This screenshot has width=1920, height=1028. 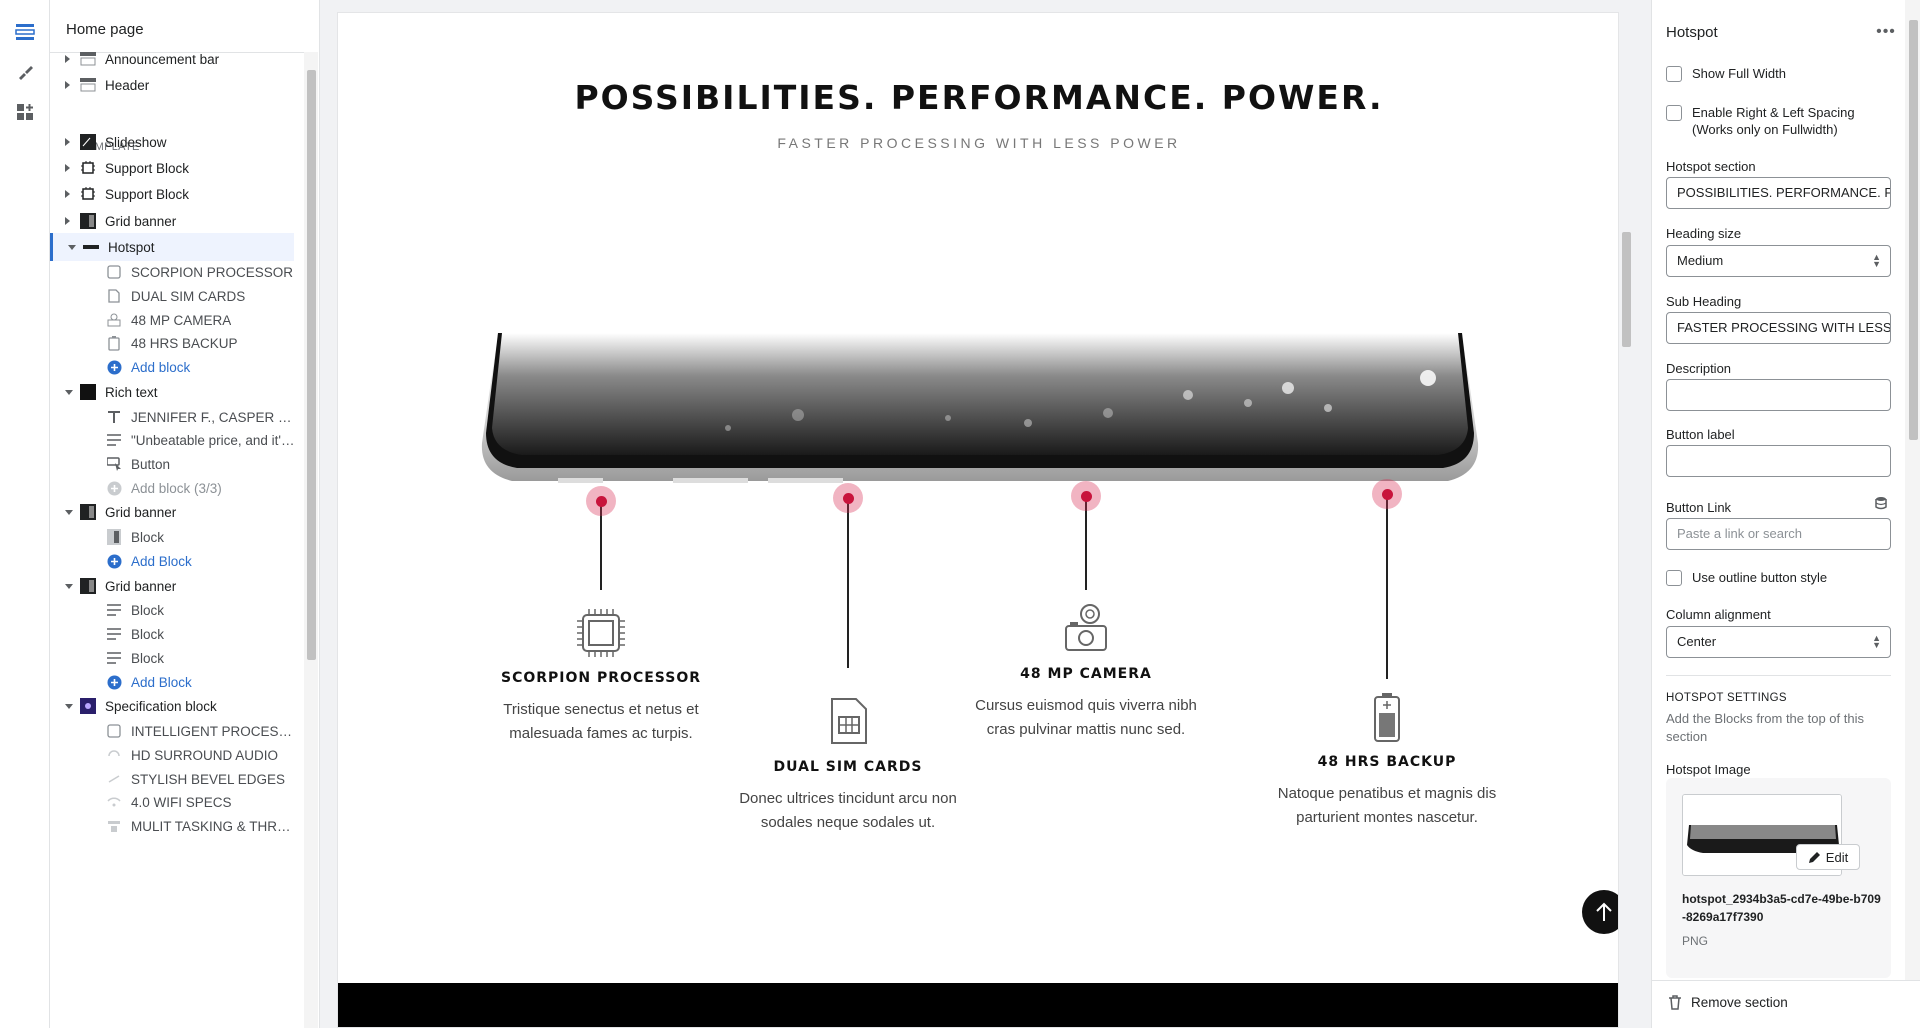 What do you see at coordinates (212, 272) in the screenshot?
I see `tree-item-label: SCORPION PROCESSOR` at bounding box center [212, 272].